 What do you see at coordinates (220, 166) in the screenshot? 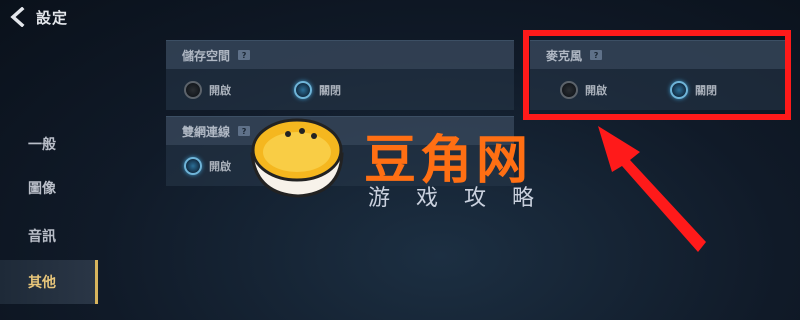
I see `dual-network-on-label: 開啟` at bounding box center [220, 166].